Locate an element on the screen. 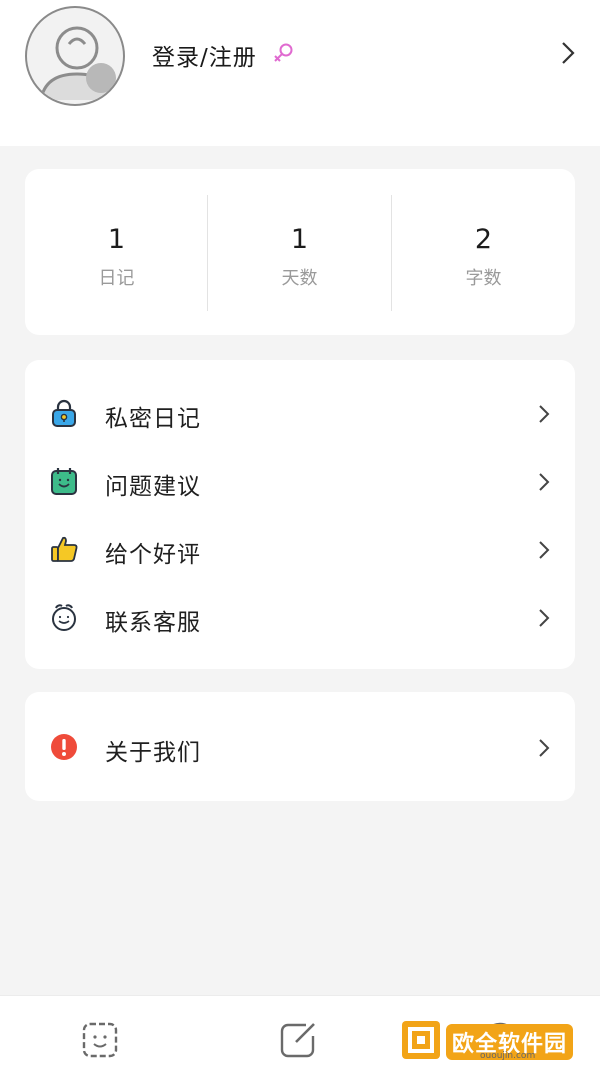 Image resolution: width=600 pixels, height=1067 pixels. about-card: 关于我们 is located at coordinates (300, 746).